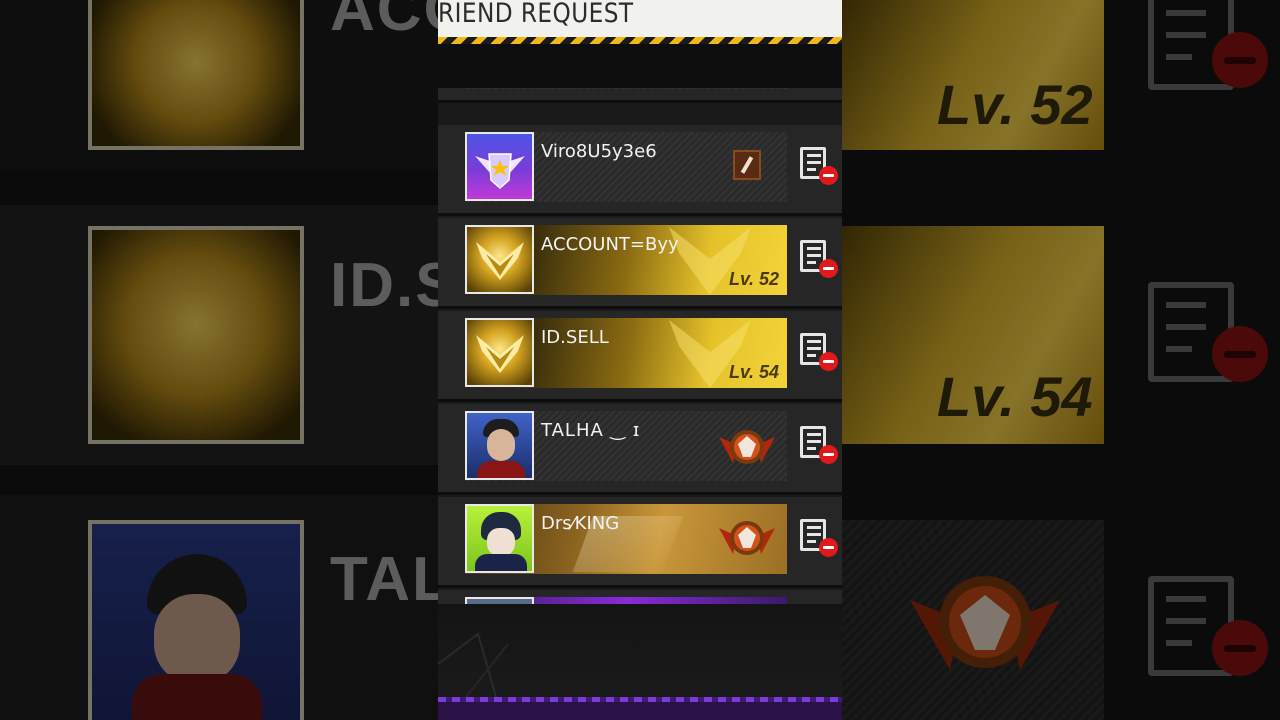  What do you see at coordinates (626, 446) in the screenshot?
I see `player-banner: TALHA ‿ ɪ` at bounding box center [626, 446].